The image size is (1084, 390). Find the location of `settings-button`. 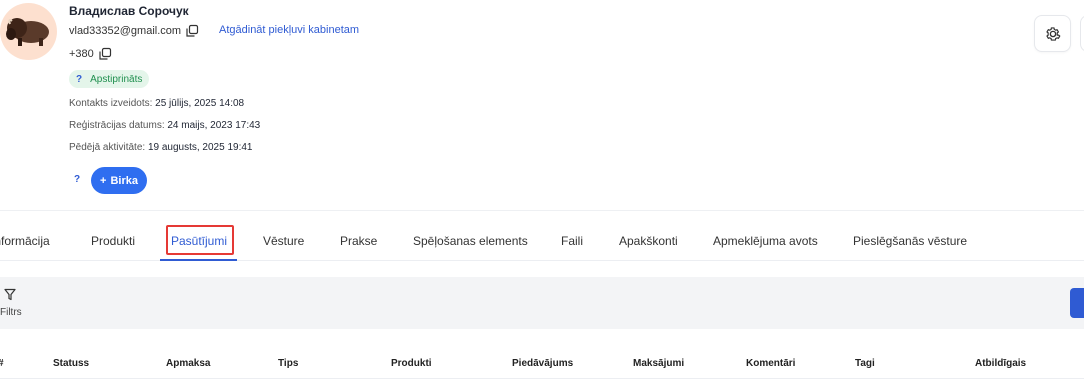

settings-button is located at coordinates (1052, 33).